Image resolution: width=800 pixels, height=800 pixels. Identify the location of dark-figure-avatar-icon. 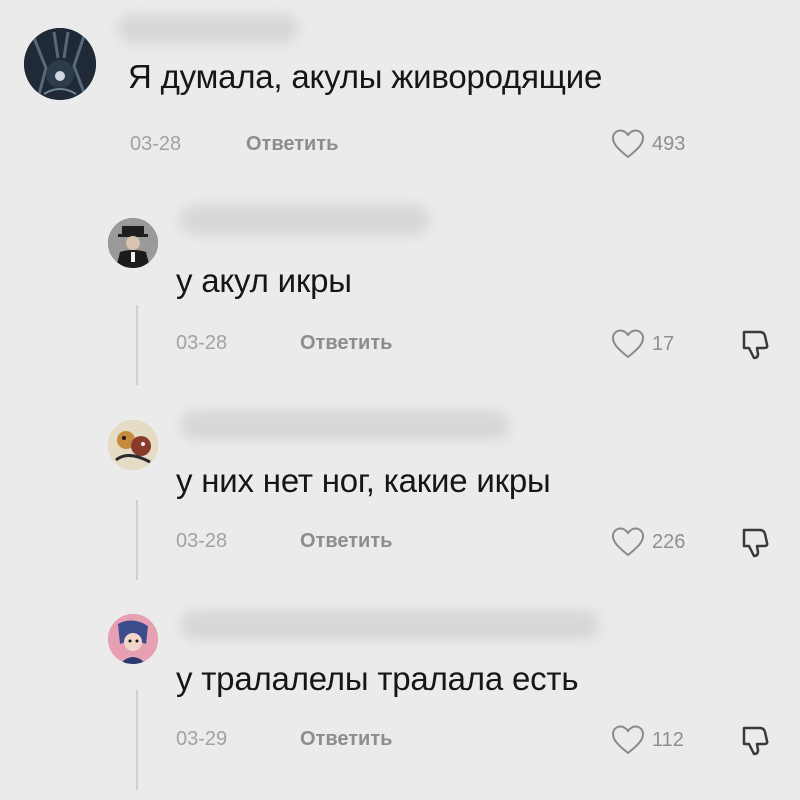
(60, 64).